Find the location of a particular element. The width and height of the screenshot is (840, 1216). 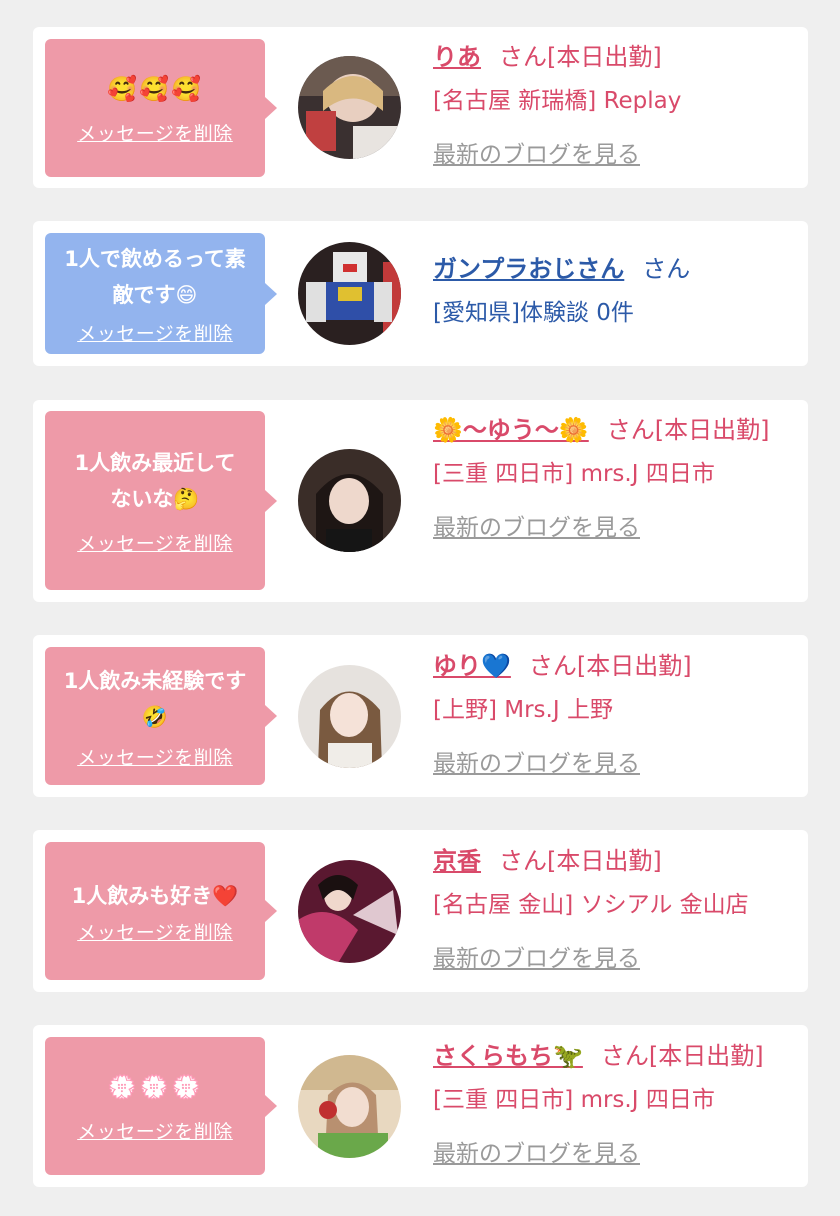

user-name-link: 🌼〜ゆう〜🌼 is located at coordinates (511, 430).